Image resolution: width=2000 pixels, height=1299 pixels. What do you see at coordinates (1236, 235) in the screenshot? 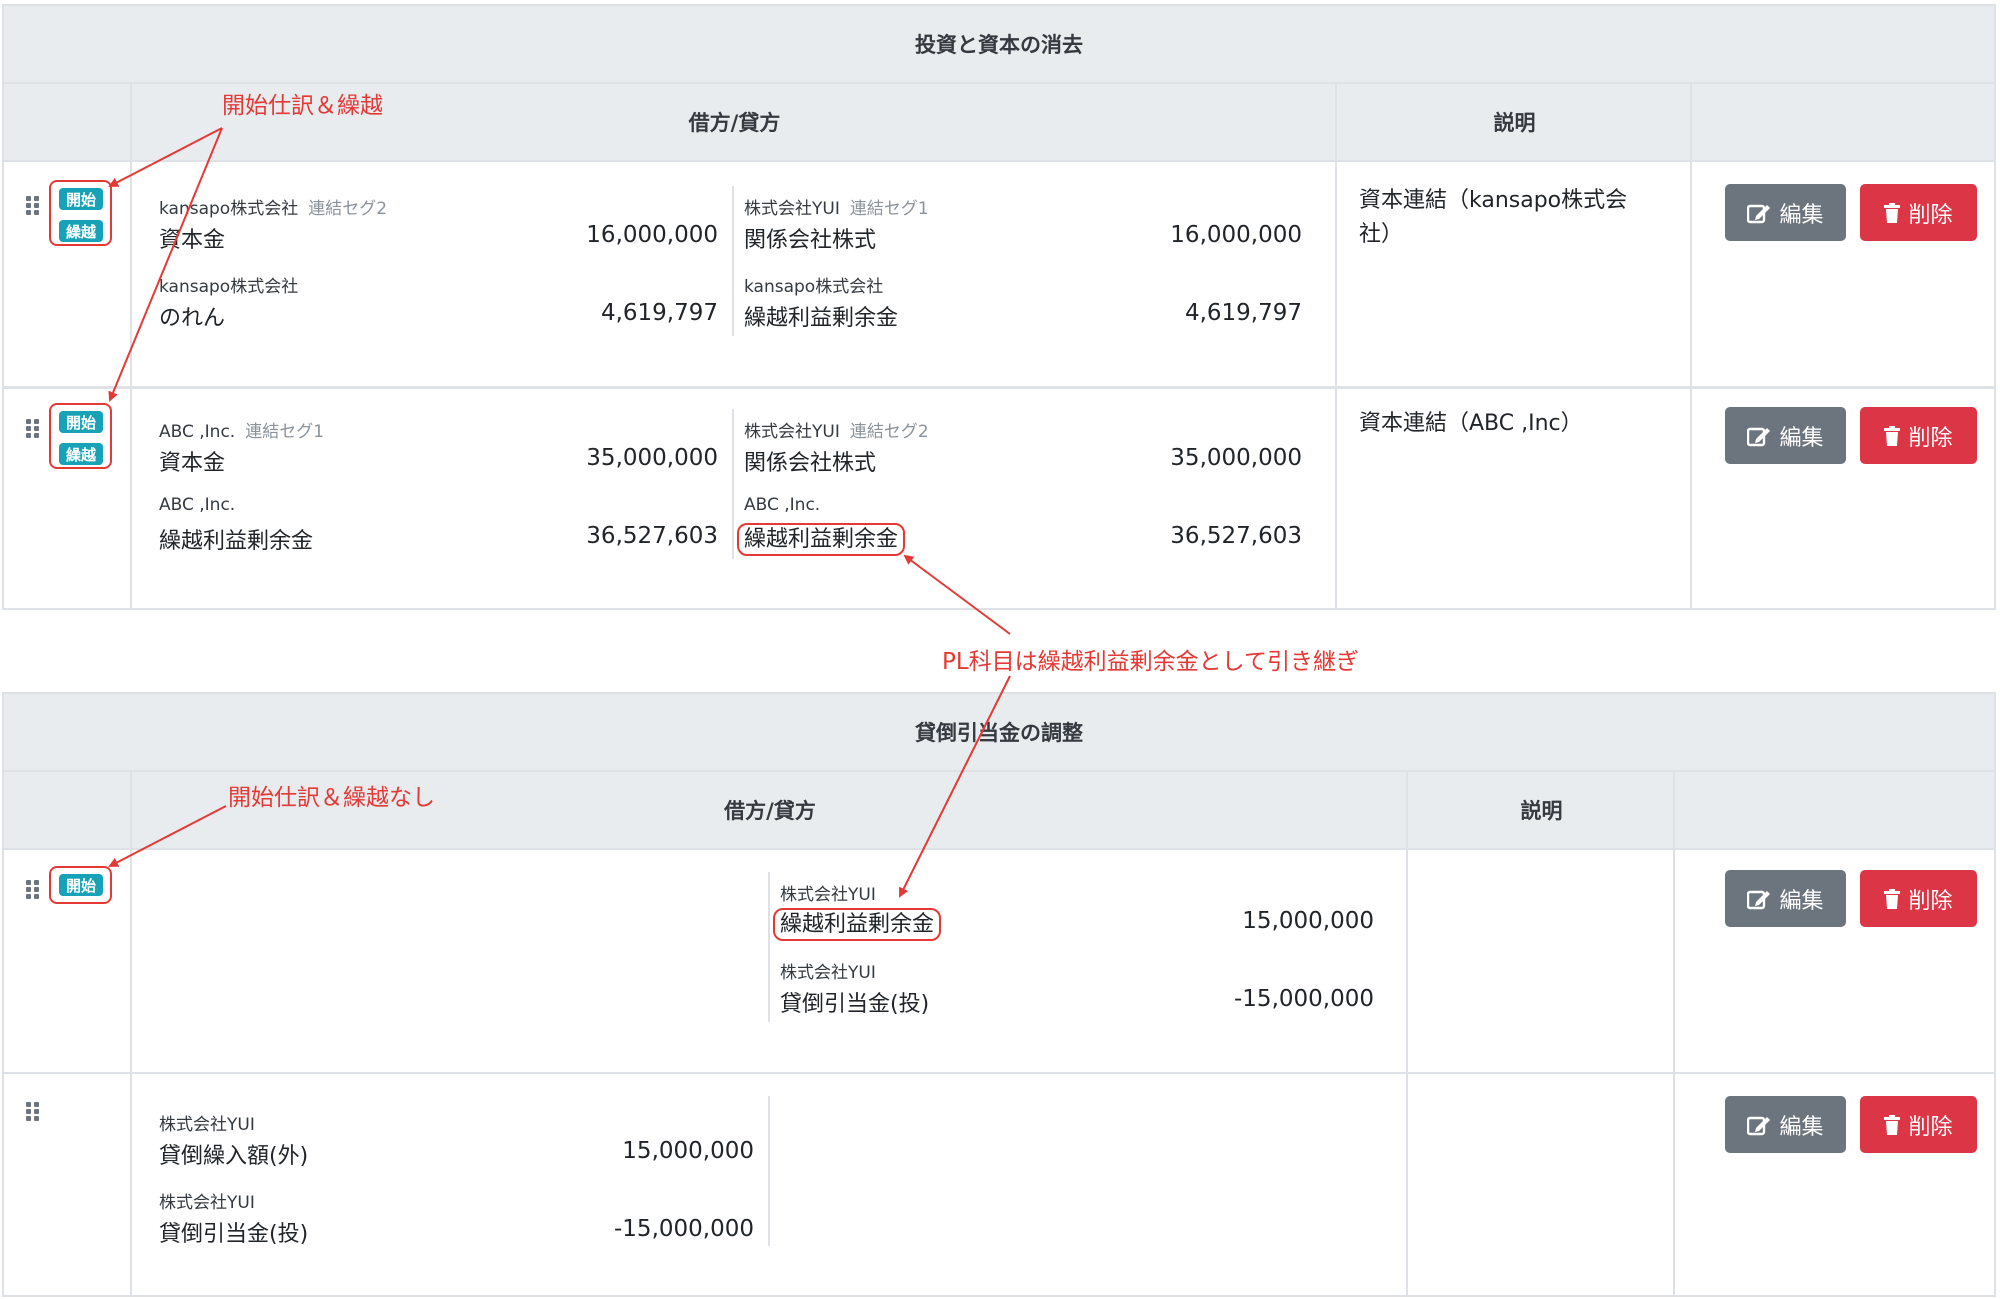
I see `credit-amount: 16,000,000` at bounding box center [1236, 235].